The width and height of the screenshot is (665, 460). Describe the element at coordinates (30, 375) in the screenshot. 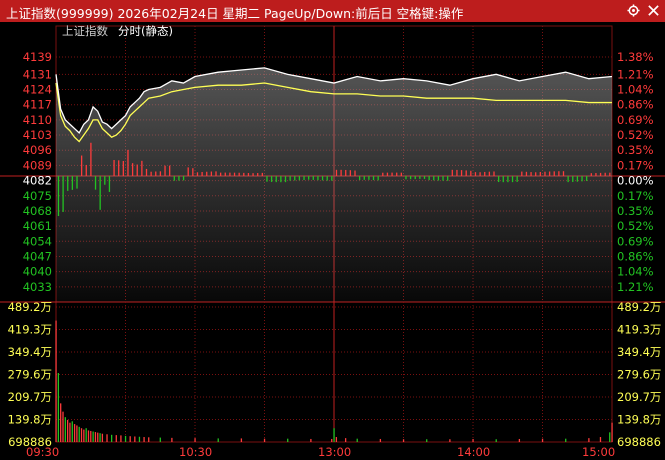

I see `volume-tick-label: 279.6万` at that location.